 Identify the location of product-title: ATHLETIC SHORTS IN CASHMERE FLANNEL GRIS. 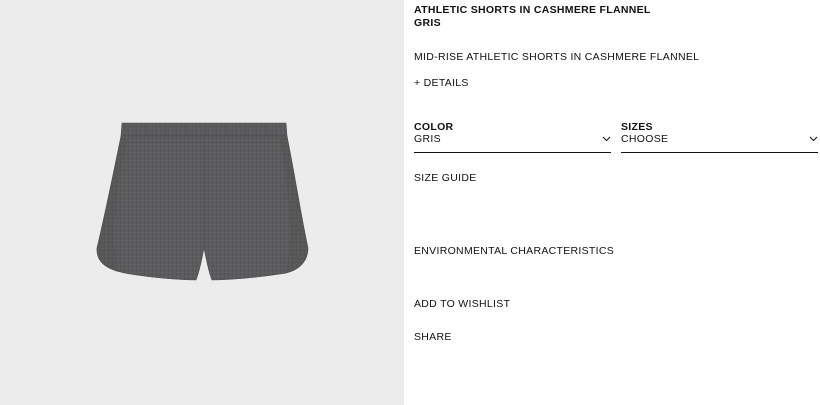
(532, 17).